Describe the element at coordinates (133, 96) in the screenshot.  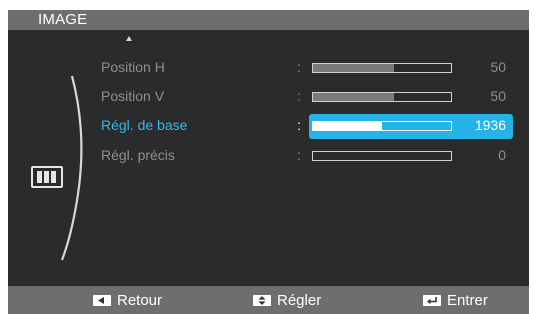
I see `setting-label: Position V` at that location.